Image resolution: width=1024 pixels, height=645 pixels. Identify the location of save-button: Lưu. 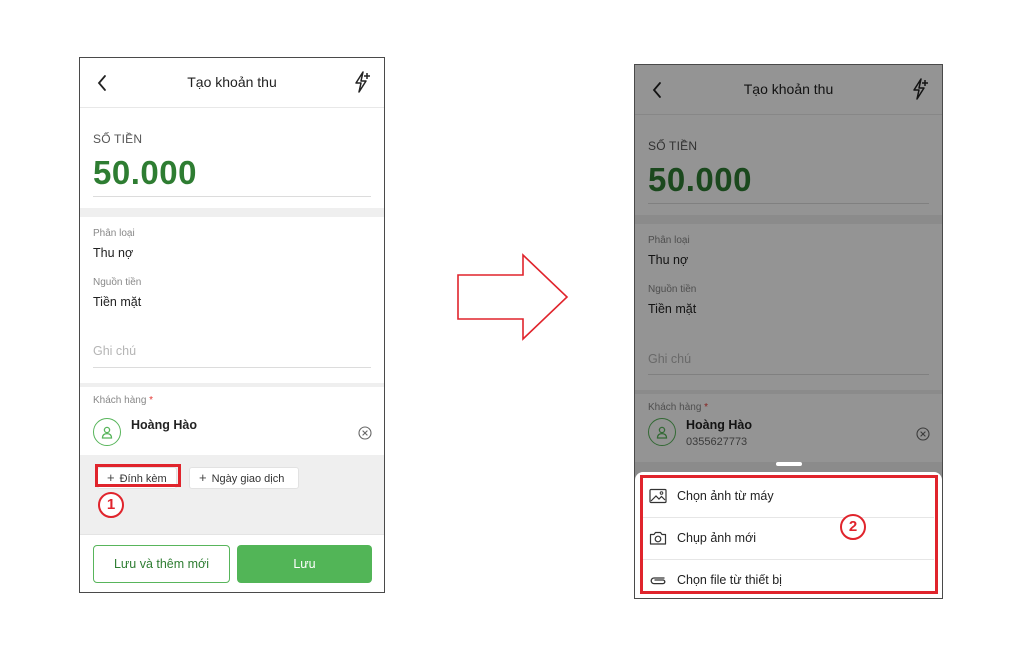
(304, 564).